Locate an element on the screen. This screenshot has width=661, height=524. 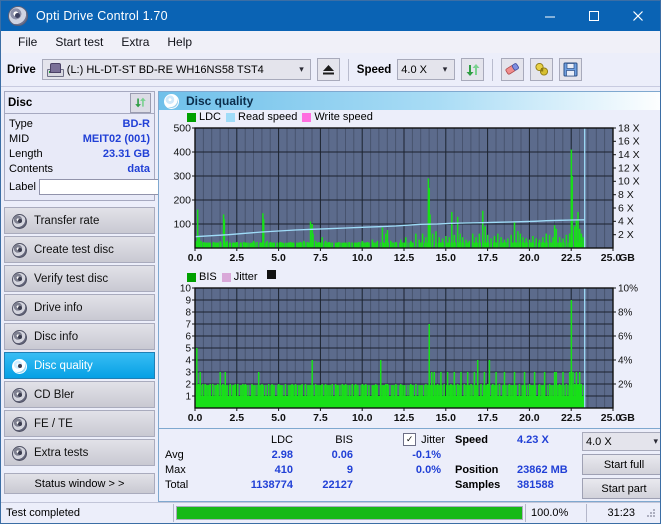
menu-file: File is located at coordinates (27, 42).